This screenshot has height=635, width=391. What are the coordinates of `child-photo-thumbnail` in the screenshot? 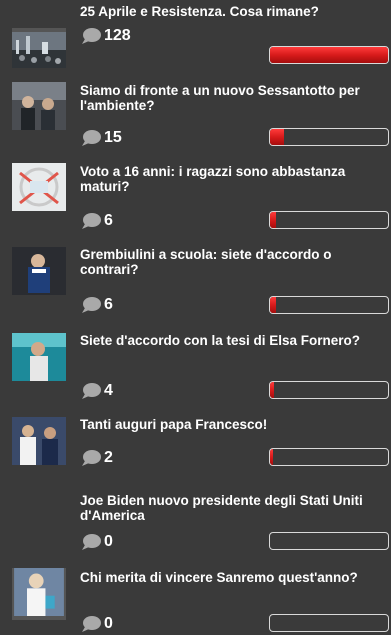 It's located at (39, 271).